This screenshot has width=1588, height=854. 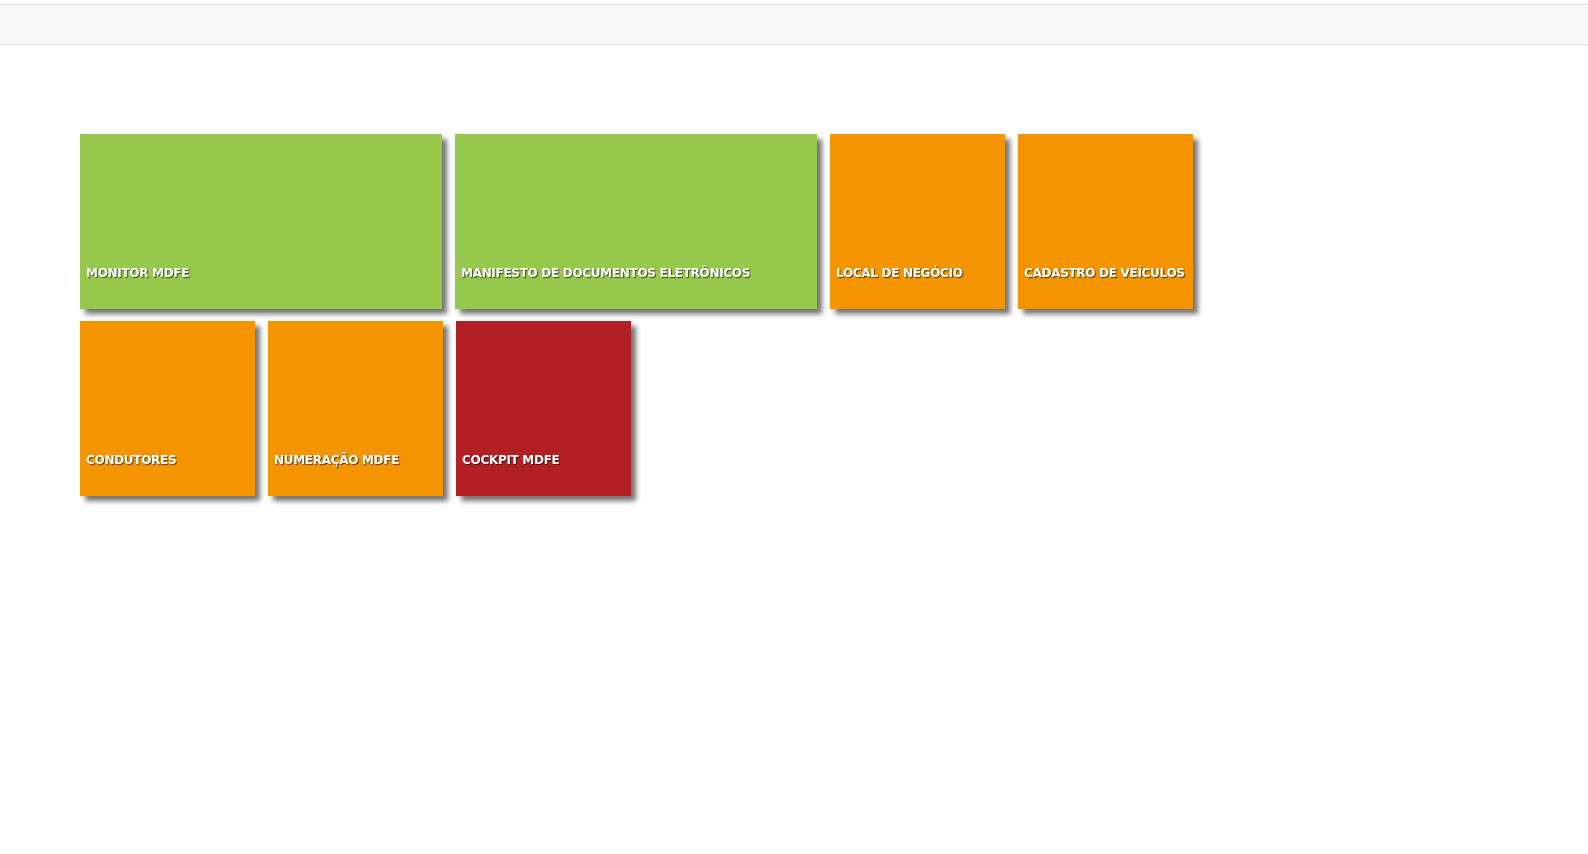 What do you see at coordinates (167, 408) in the screenshot?
I see `menu-tile: CONDUTORES` at bounding box center [167, 408].